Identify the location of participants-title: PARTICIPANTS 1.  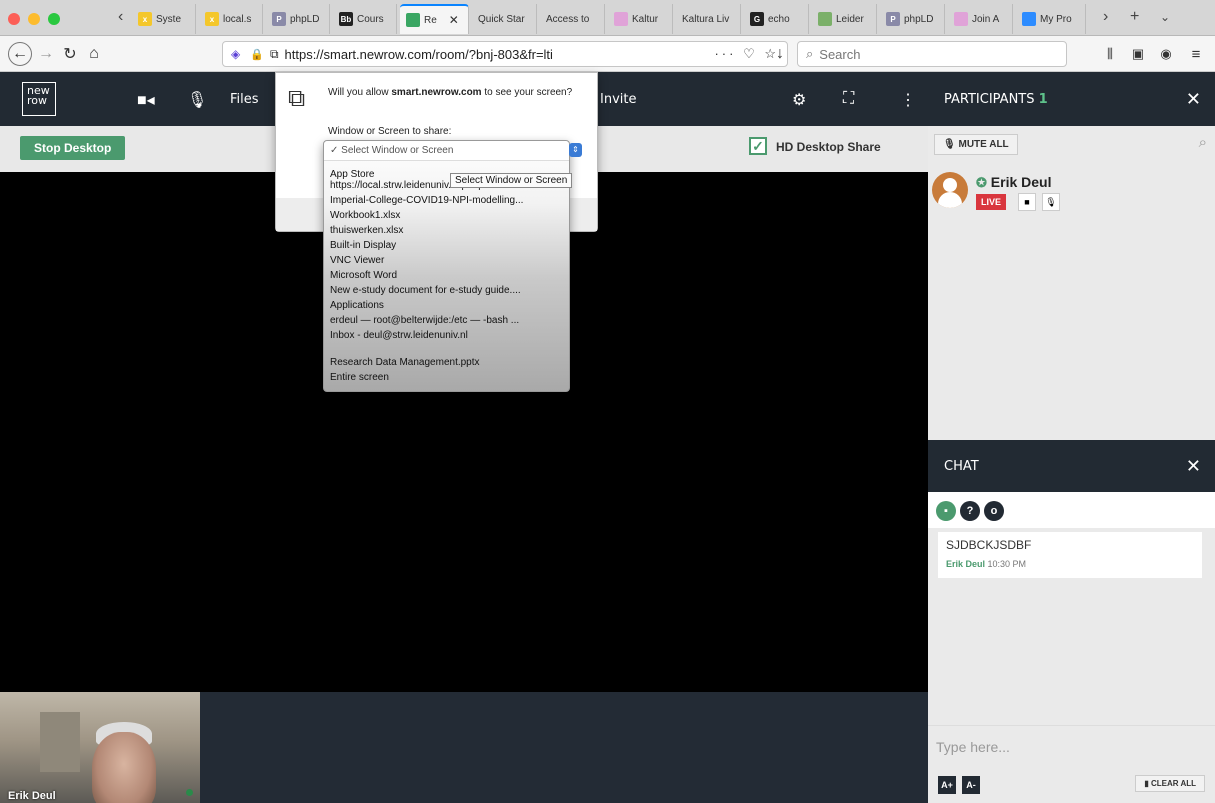
(996, 99).